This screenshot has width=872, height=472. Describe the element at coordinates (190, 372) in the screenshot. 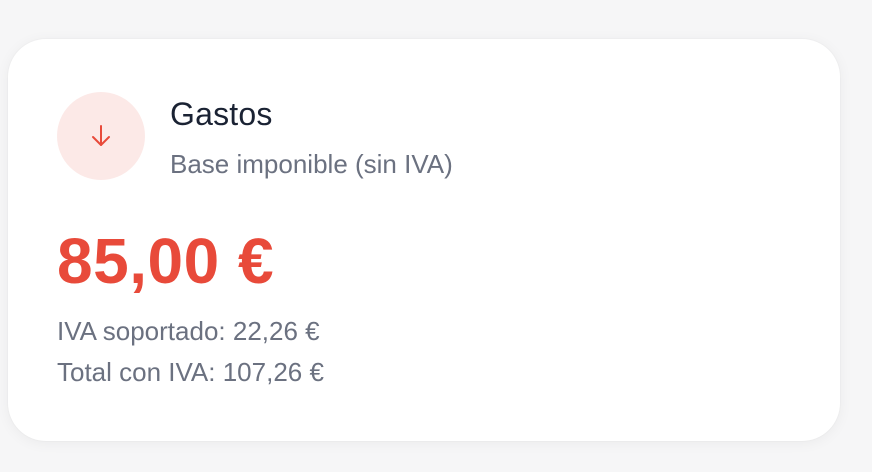

I see `total-with-vat: Total con IVA: 107,26 €` at that location.